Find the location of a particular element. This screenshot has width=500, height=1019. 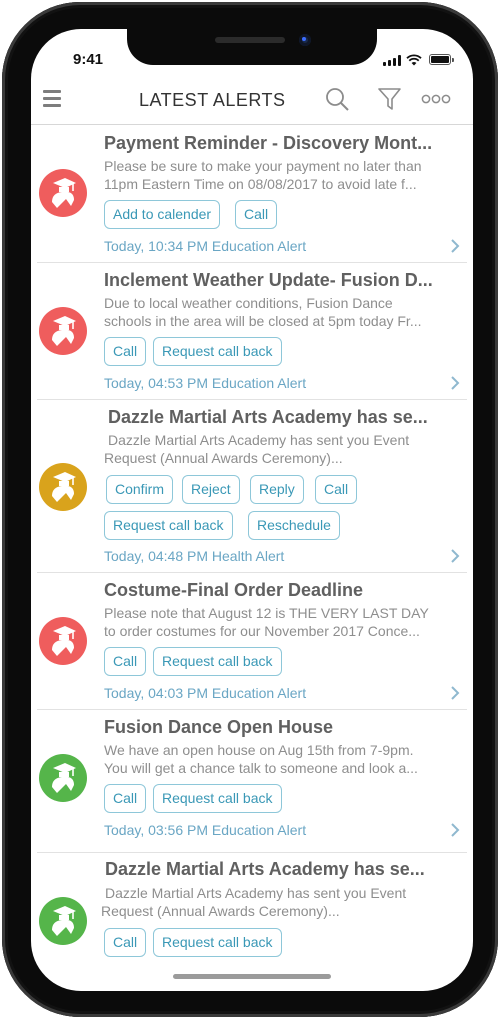

reschedule-button: Reschedule is located at coordinates (294, 525).